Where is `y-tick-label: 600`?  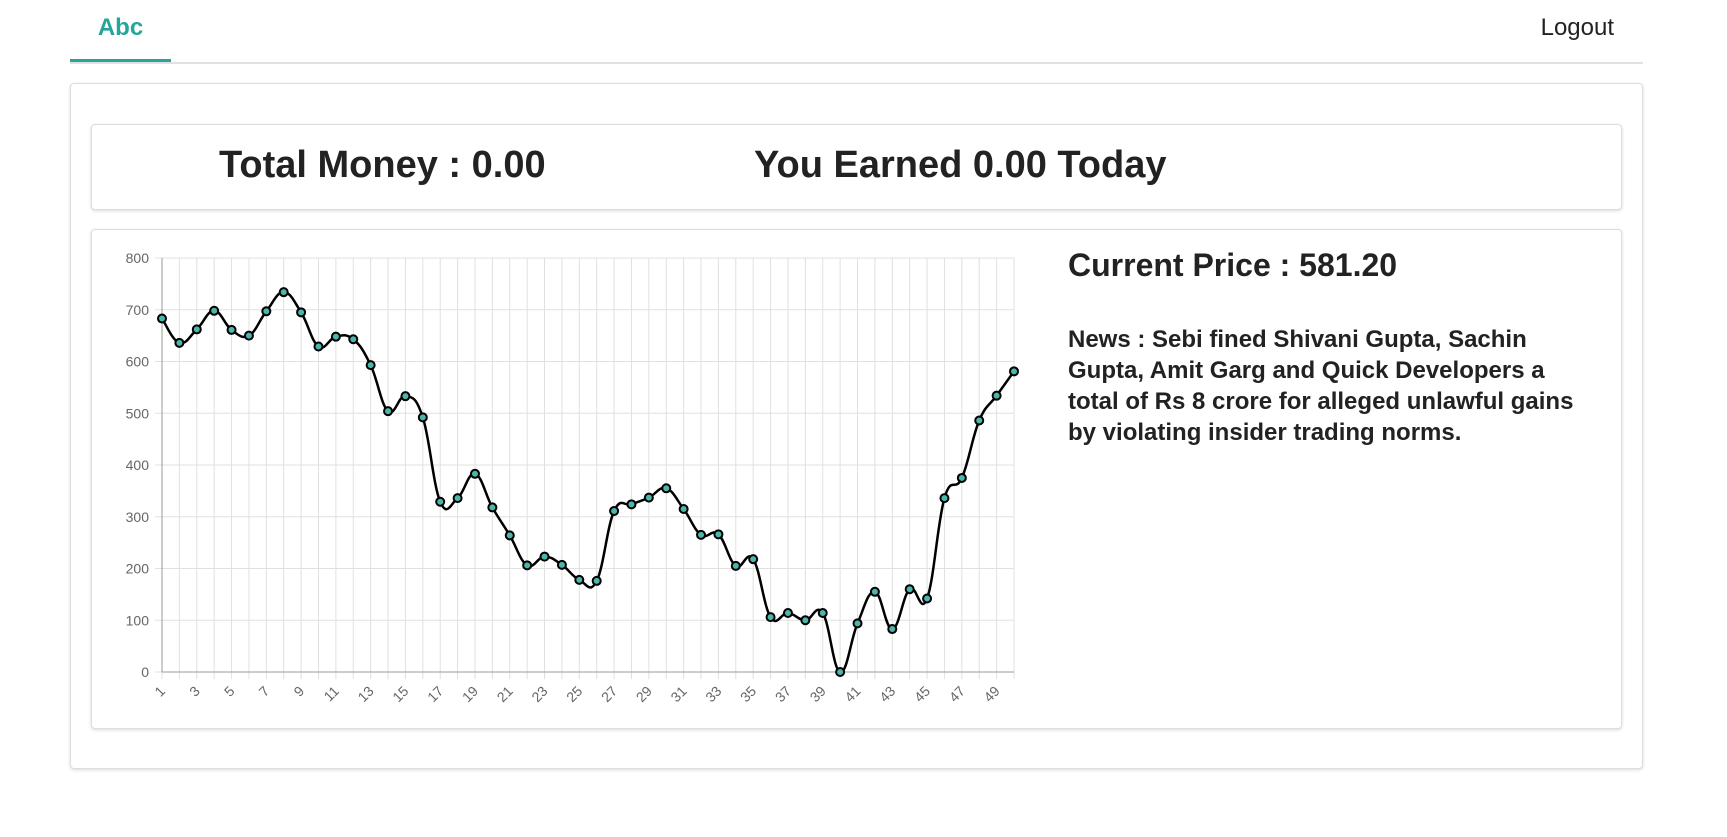 y-tick-label: 600 is located at coordinates (138, 362).